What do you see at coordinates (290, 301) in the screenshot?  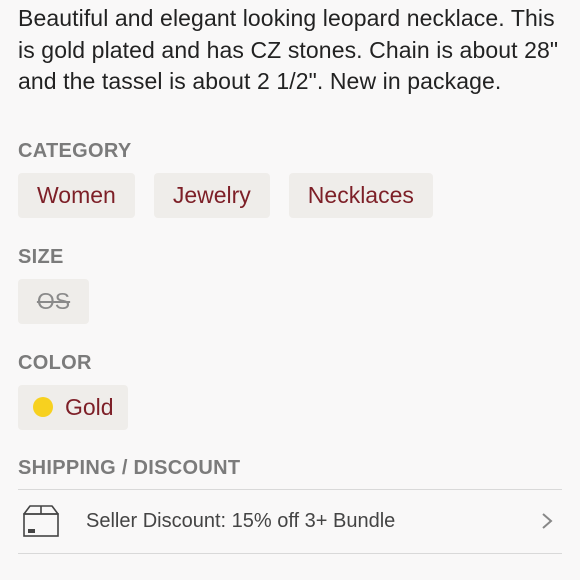 I see `size-chips: OS` at bounding box center [290, 301].